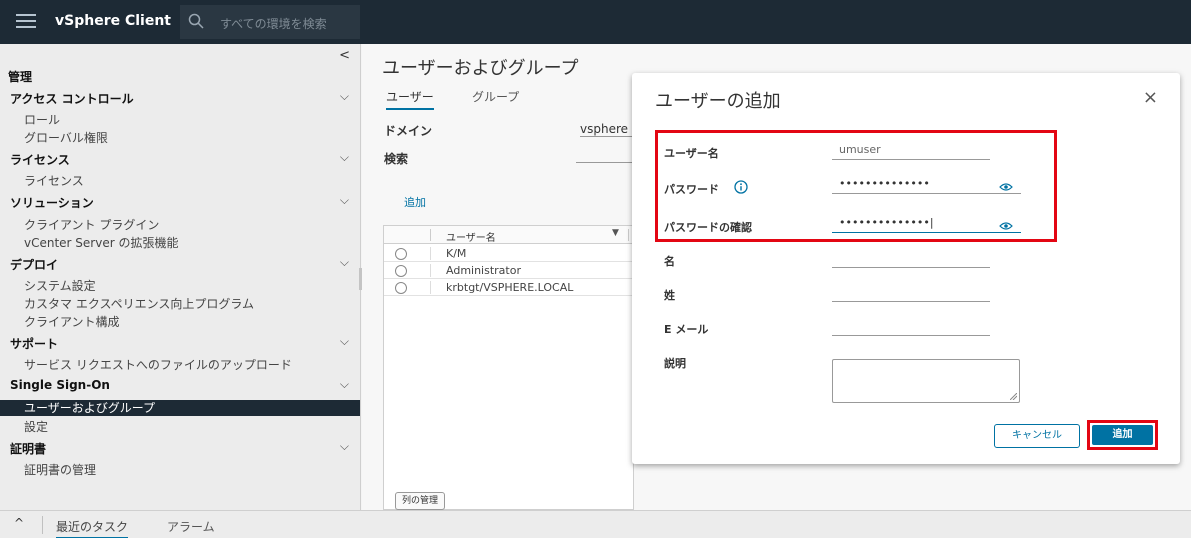  Describe the element at coordinates (708, 227) in the screenshot. I see `confirm-password-label: パスワードの確認` at that location.